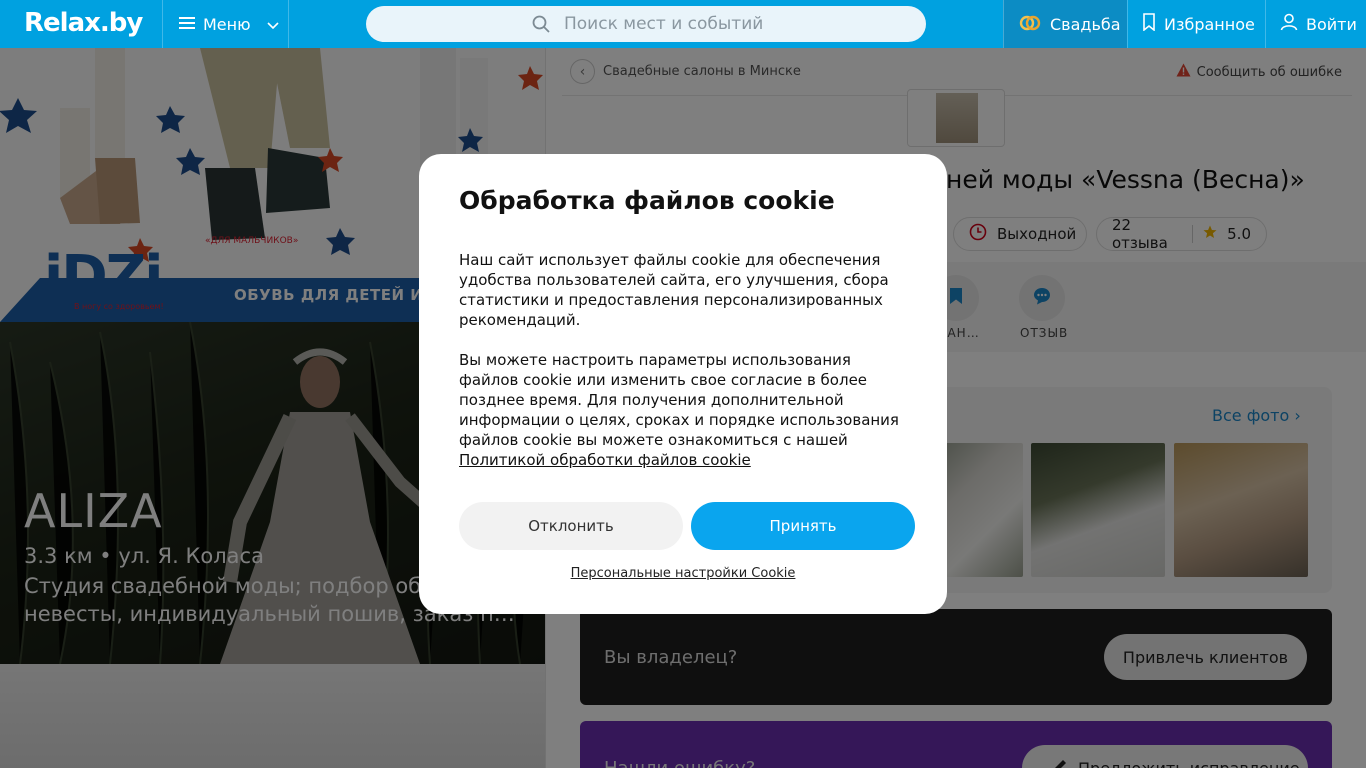  What do you see at coordinates (664, 24) in the screenshot?
I see `search-placeholder: Поиск мест и событий` at bounding box center [664, 24].